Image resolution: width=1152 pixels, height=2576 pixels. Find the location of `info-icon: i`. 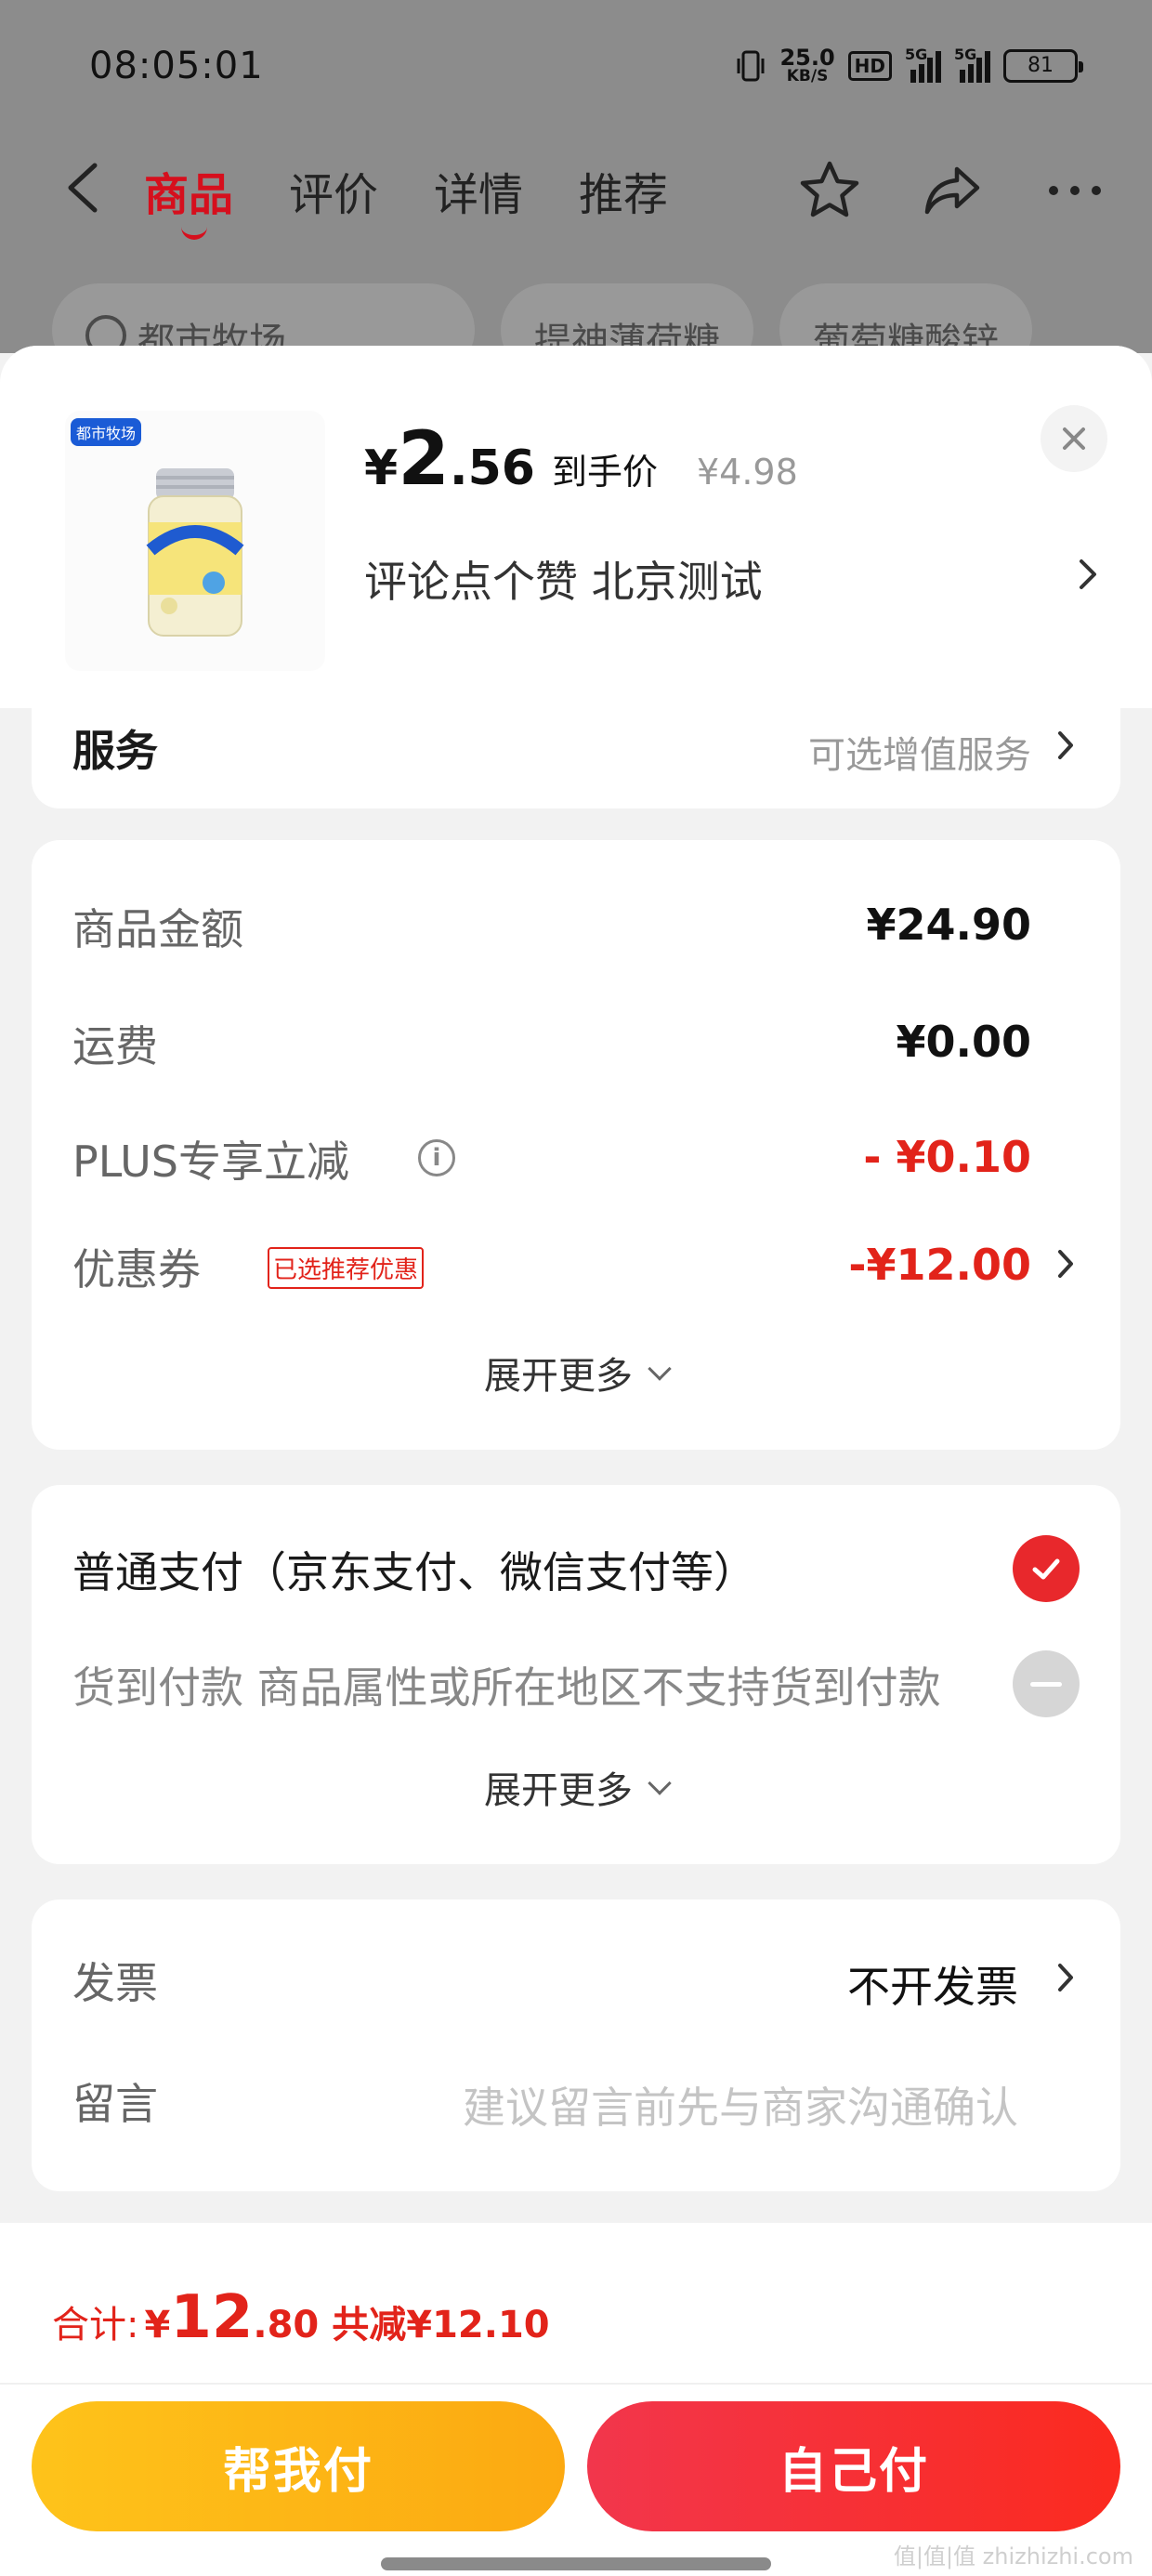

info-icon: i is located at coordinates (436, 1157).